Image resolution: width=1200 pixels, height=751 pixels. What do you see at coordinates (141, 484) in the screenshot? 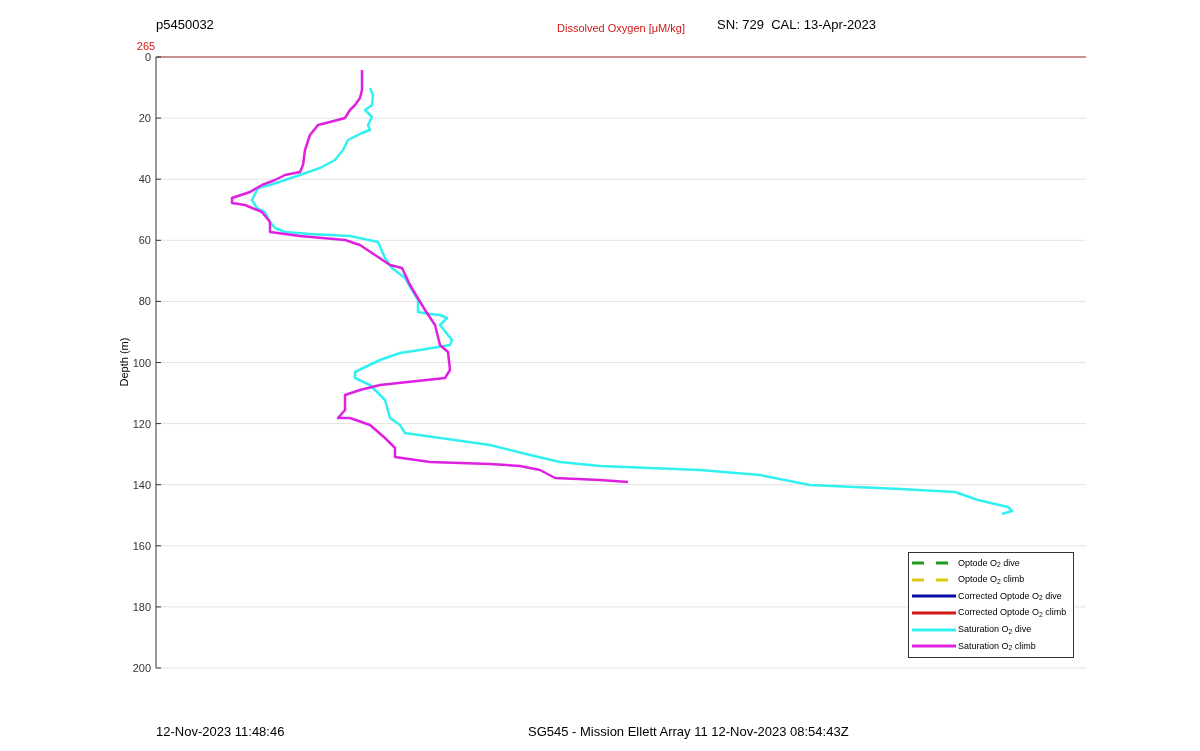
I see `y-tick-label: 140` at bounding box center [141, 484].